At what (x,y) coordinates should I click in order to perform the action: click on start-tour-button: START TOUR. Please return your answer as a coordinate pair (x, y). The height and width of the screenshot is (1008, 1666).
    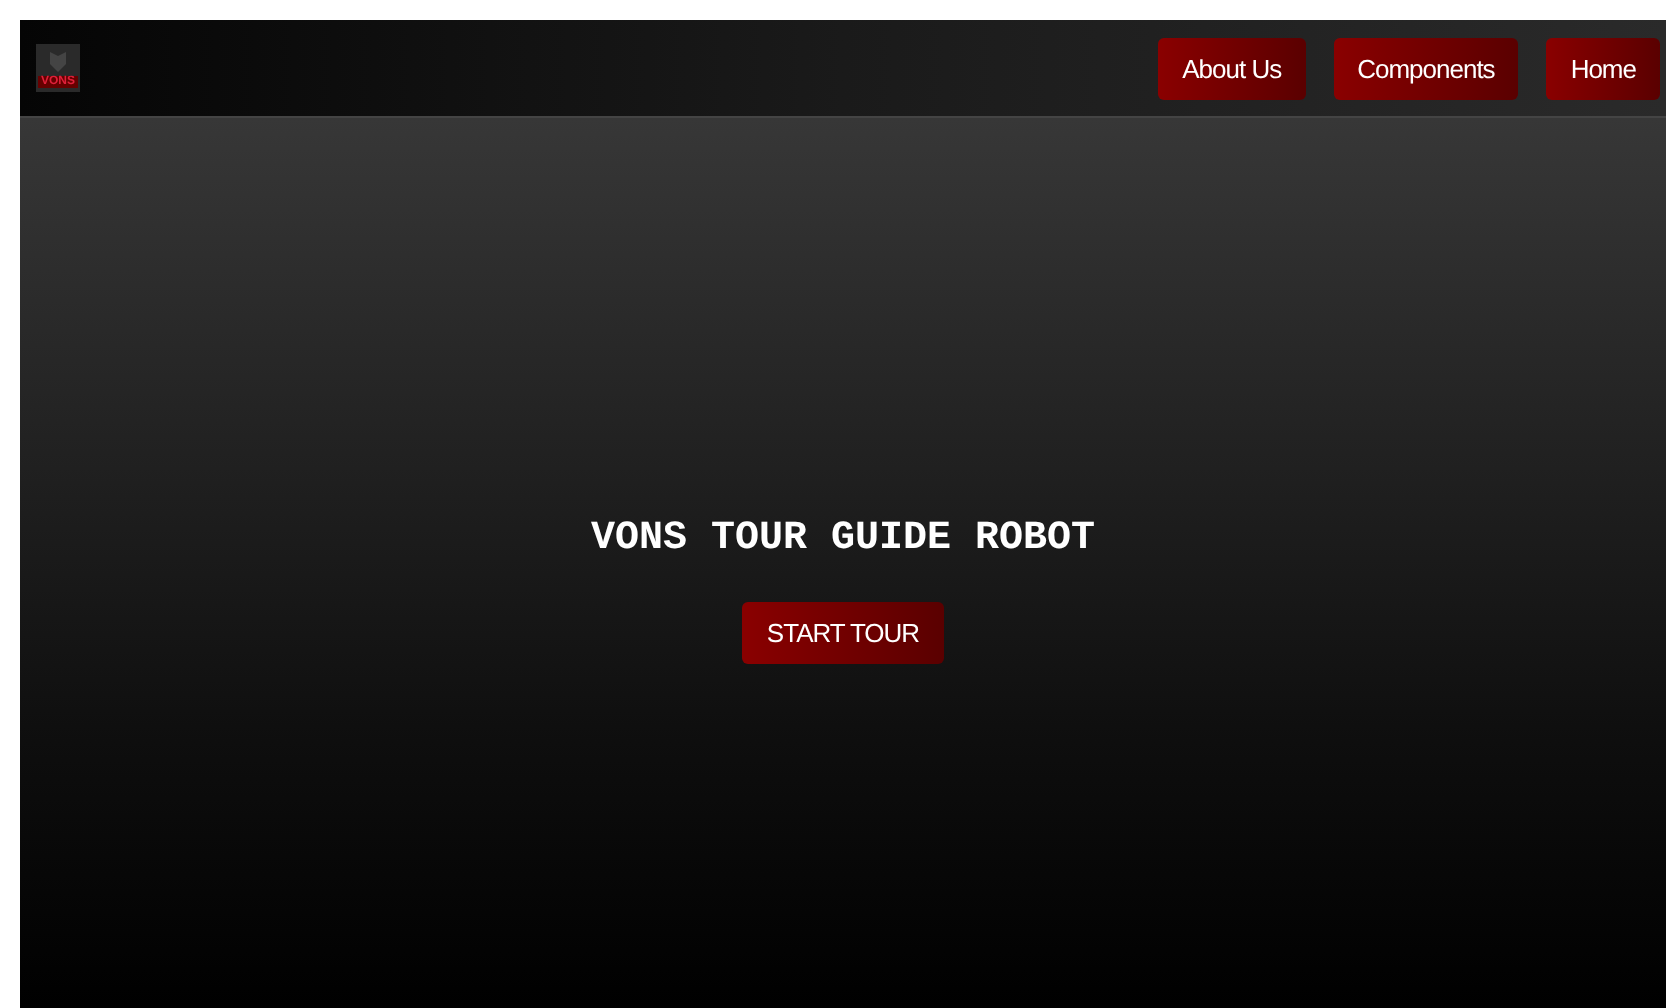
    Looking at the image, I should click on (843, 633).